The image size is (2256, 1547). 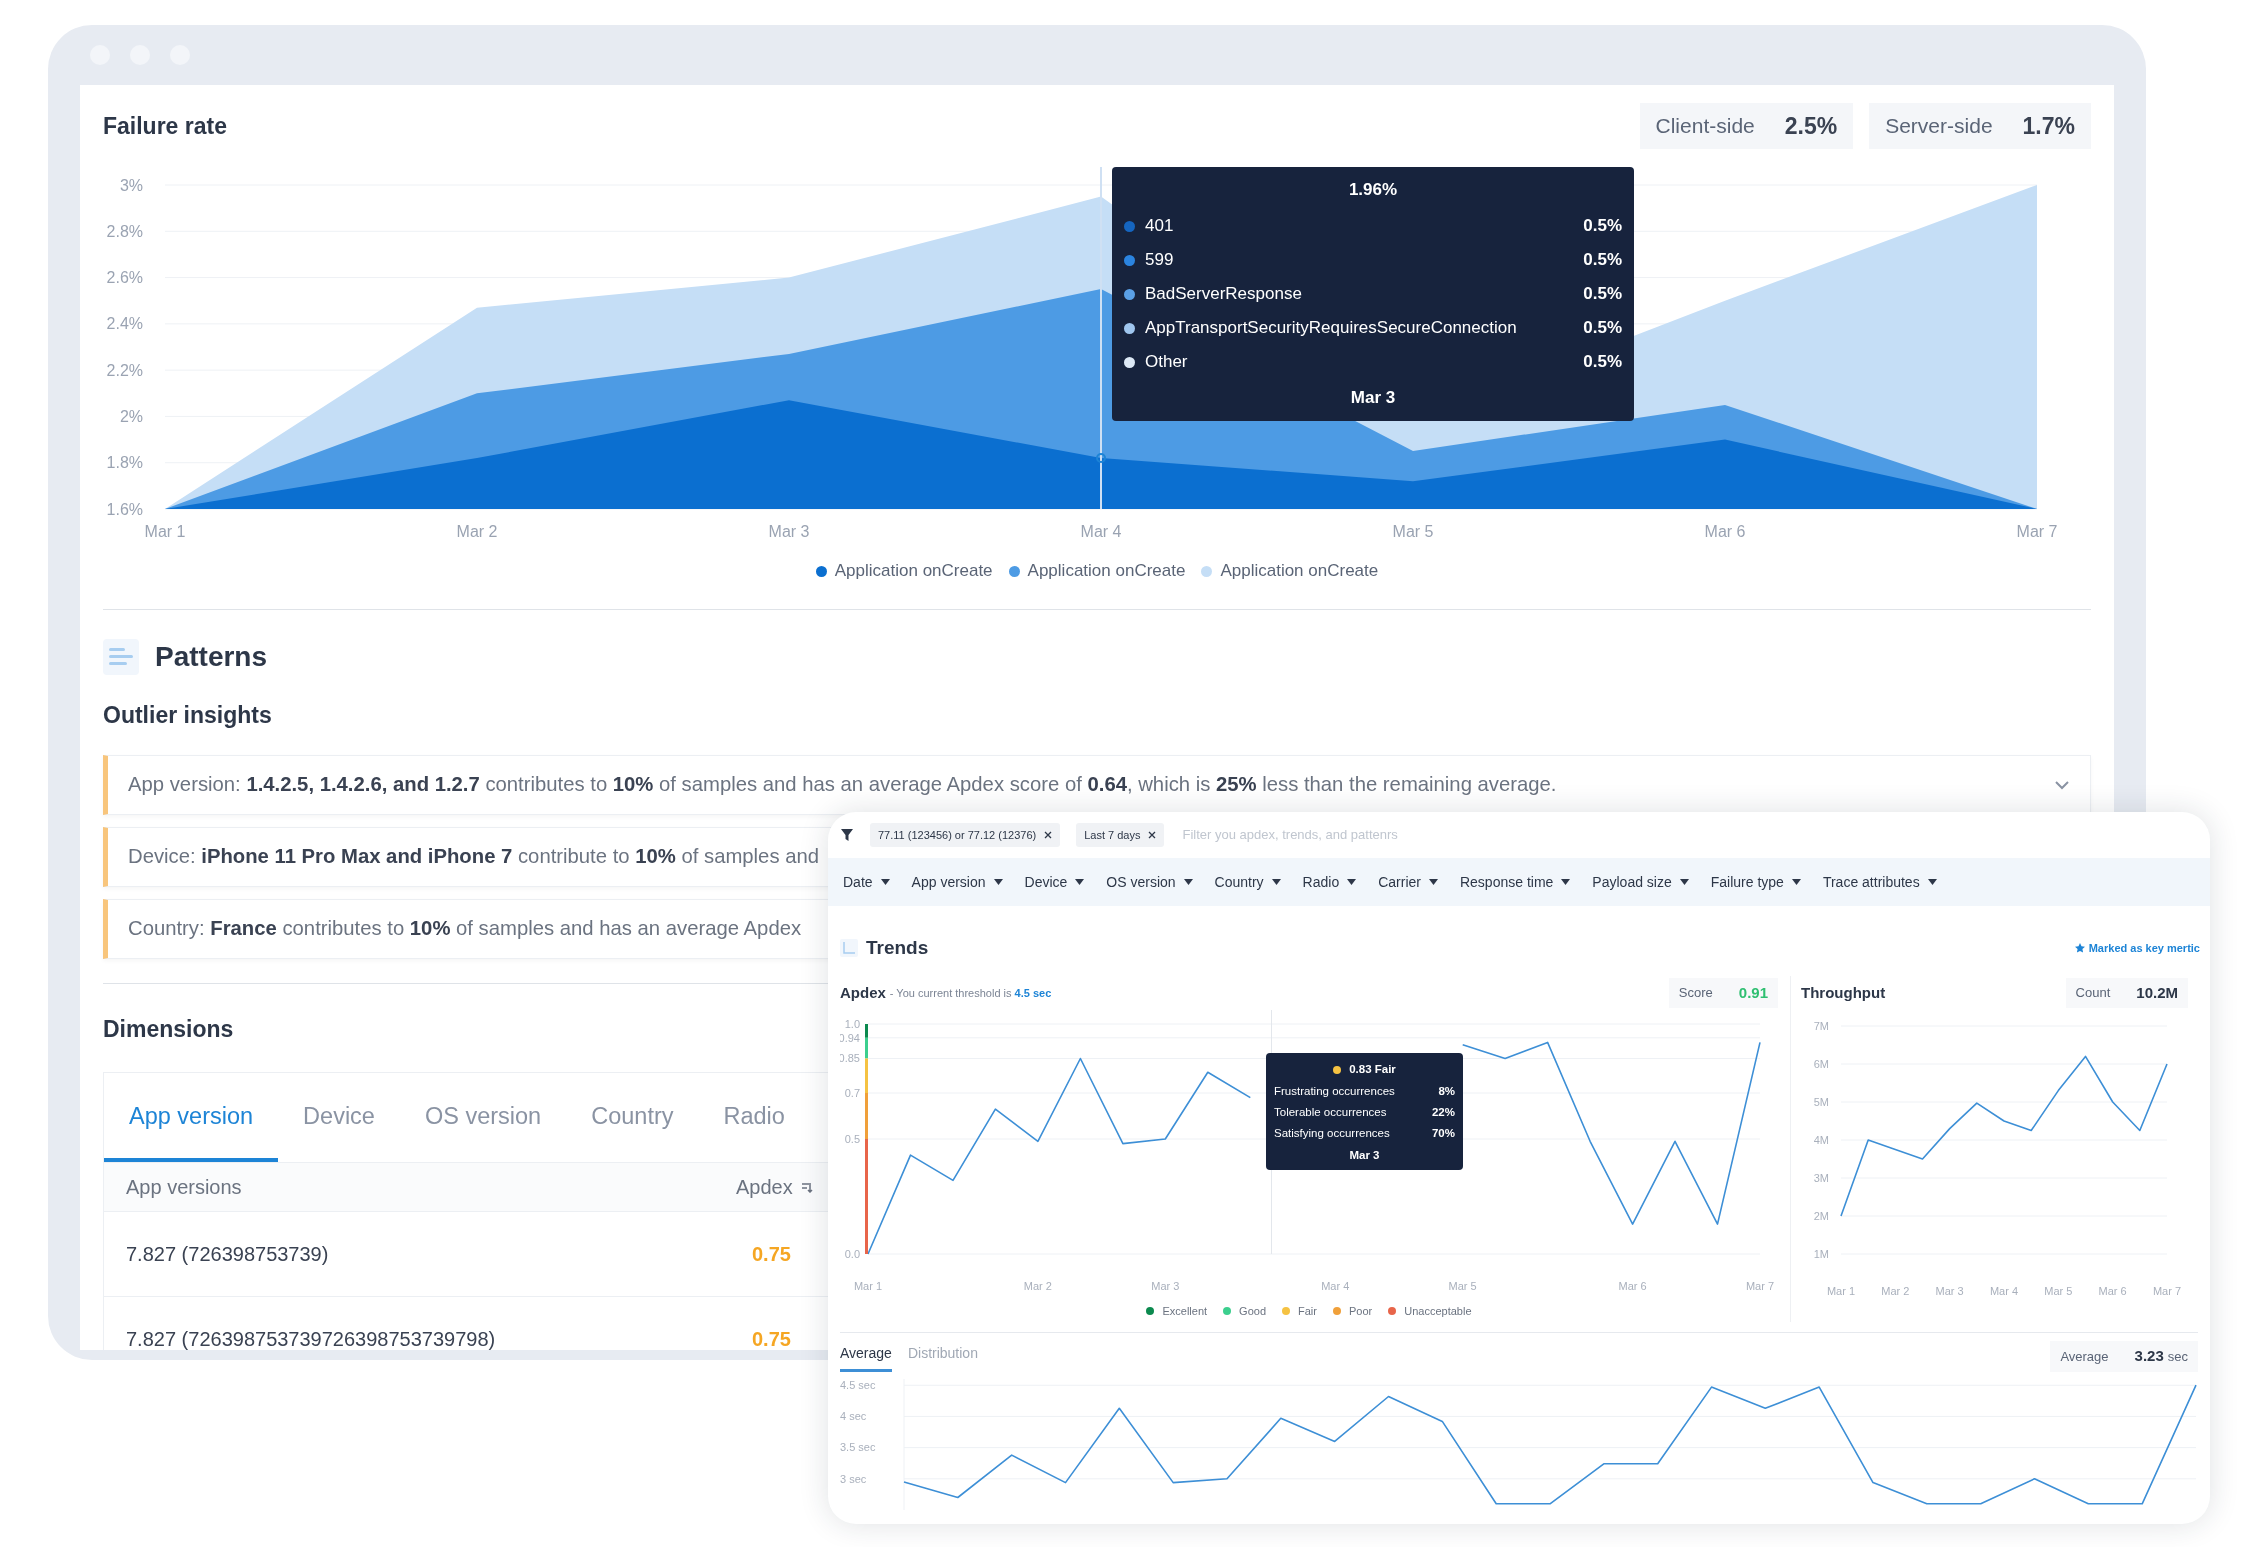 I want to click on filter-chip: Last 7 days, so click(x=1120, y=835).